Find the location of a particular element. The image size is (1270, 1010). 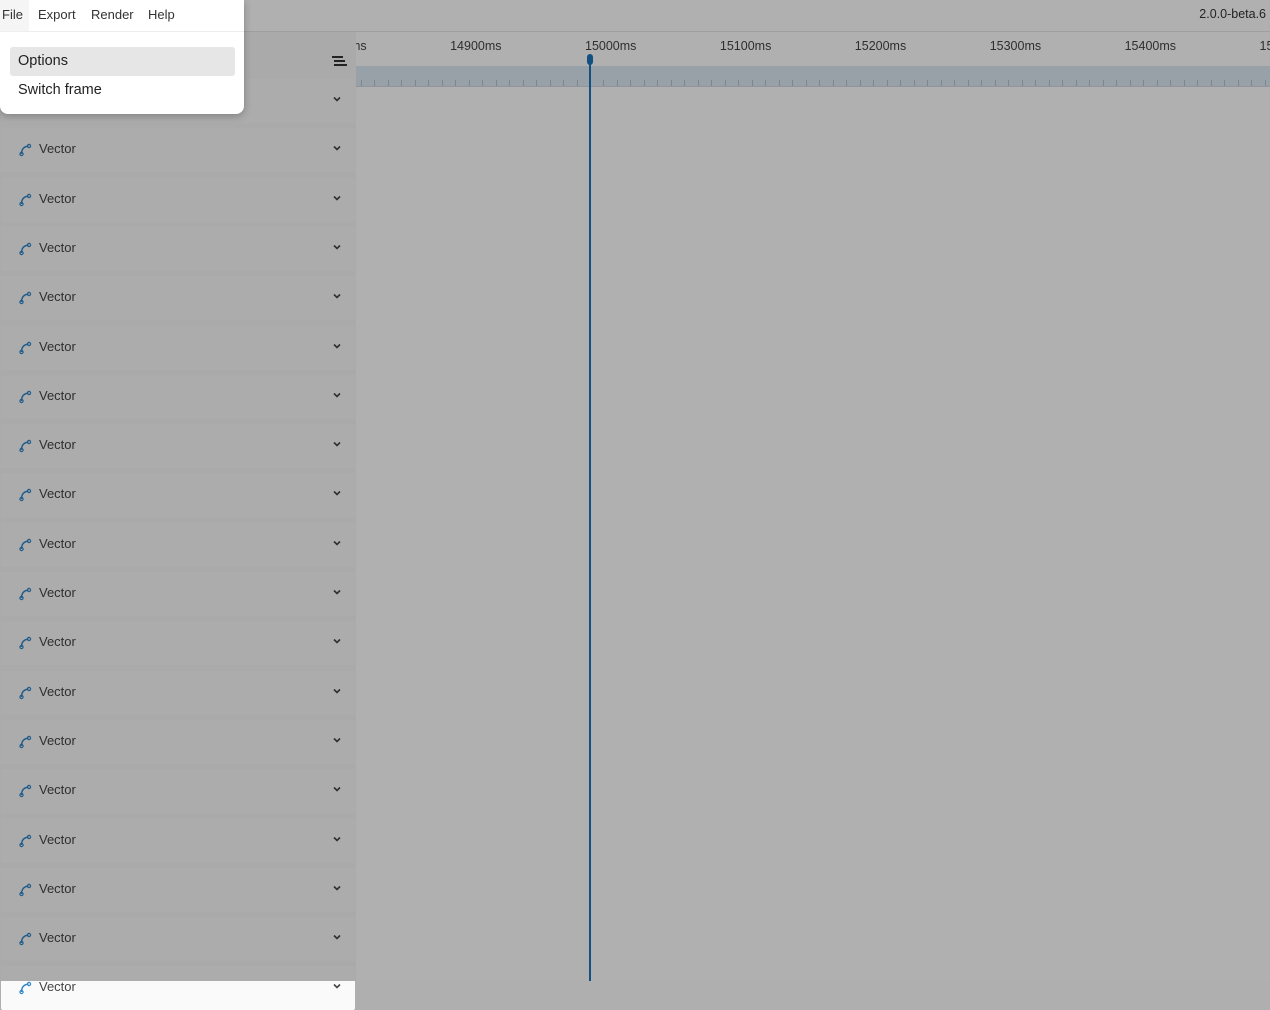

menu-export: Export is located at coordinates (57, 14).